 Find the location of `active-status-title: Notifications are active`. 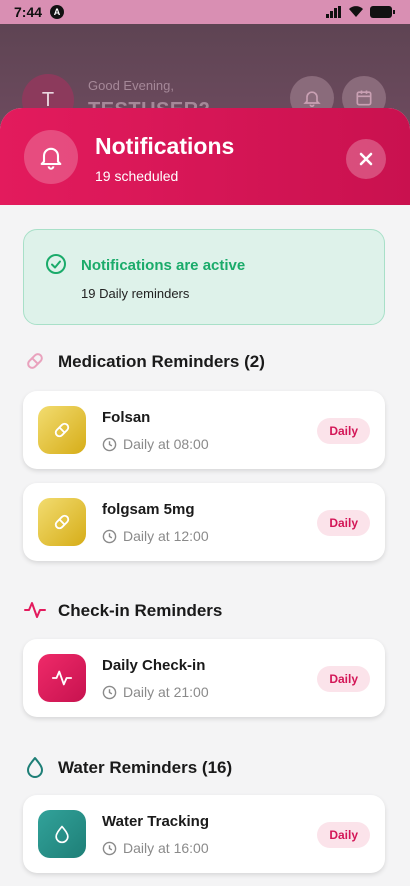

active-status-title: Notifications are active is located at coordinates (163, 265).